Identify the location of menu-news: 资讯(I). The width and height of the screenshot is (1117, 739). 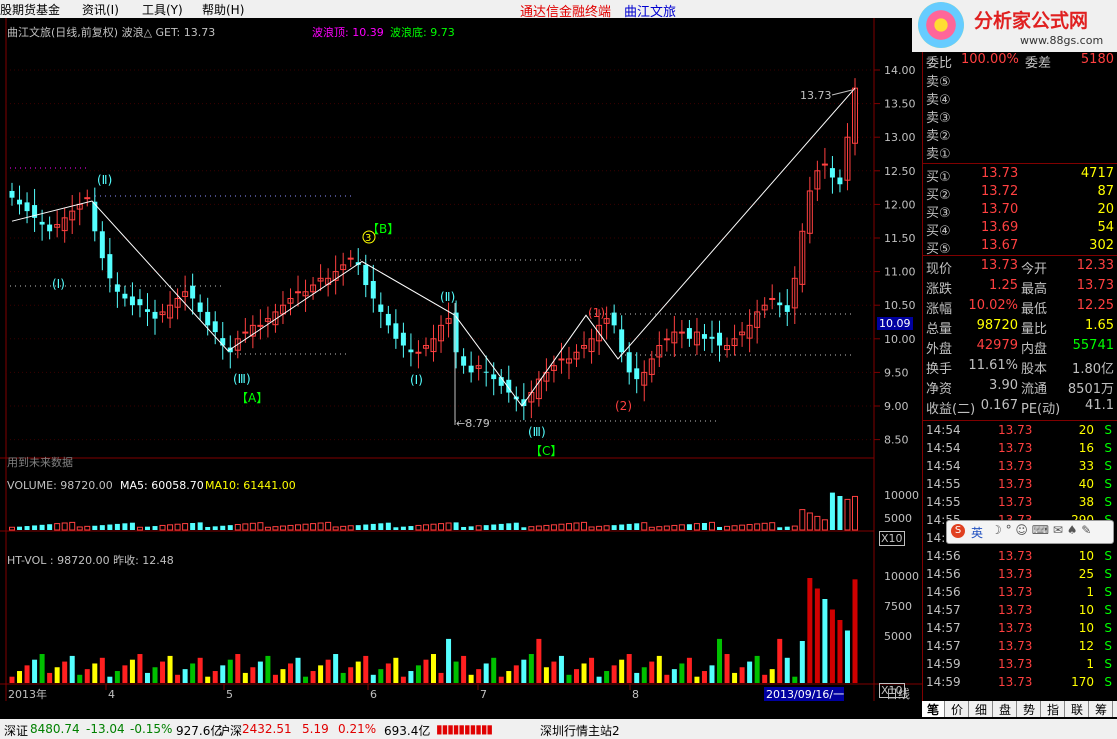
(100, 9).